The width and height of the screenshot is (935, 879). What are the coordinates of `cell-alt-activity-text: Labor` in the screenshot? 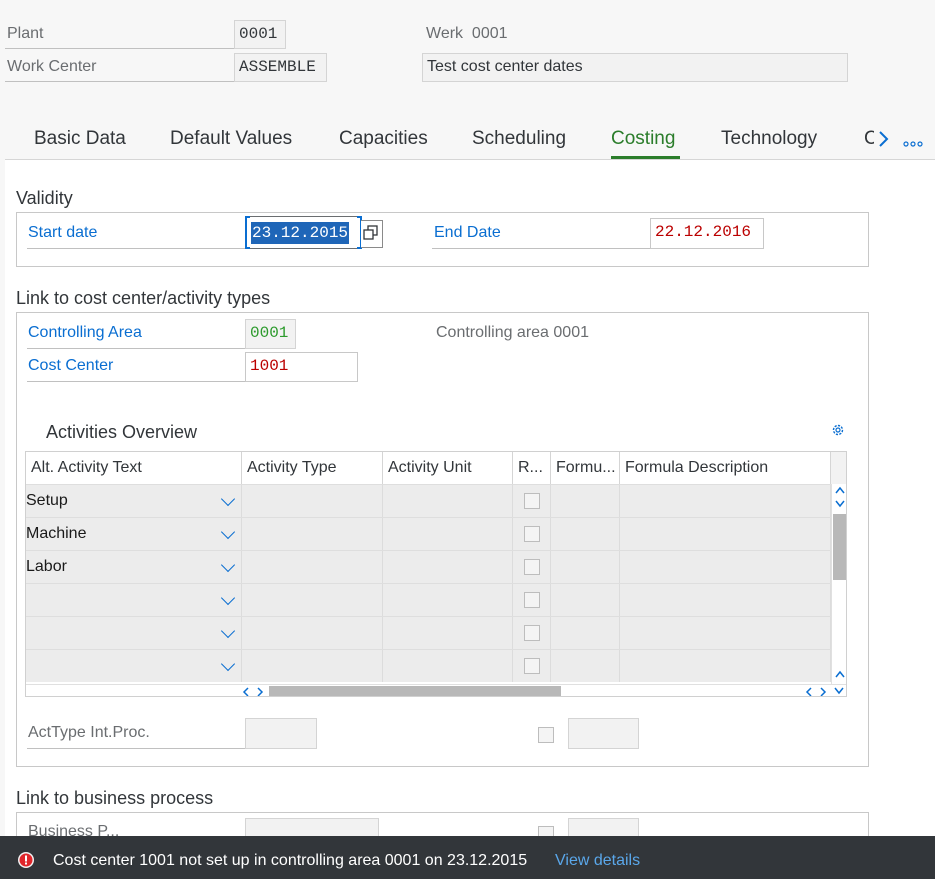 It's located at (134, 567).